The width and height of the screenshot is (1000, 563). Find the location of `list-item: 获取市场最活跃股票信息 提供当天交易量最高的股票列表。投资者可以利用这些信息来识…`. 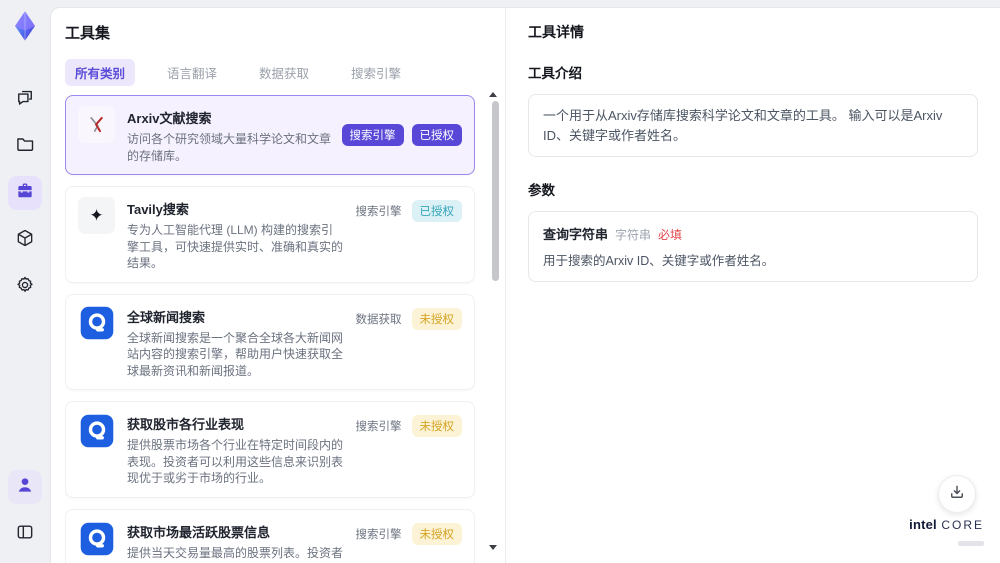

list-item: 获取市场最活跃股票信息 提供当天交易量最高的股票列表。投资者可以利用这些信息来识… is located at coordinates (270, 536).